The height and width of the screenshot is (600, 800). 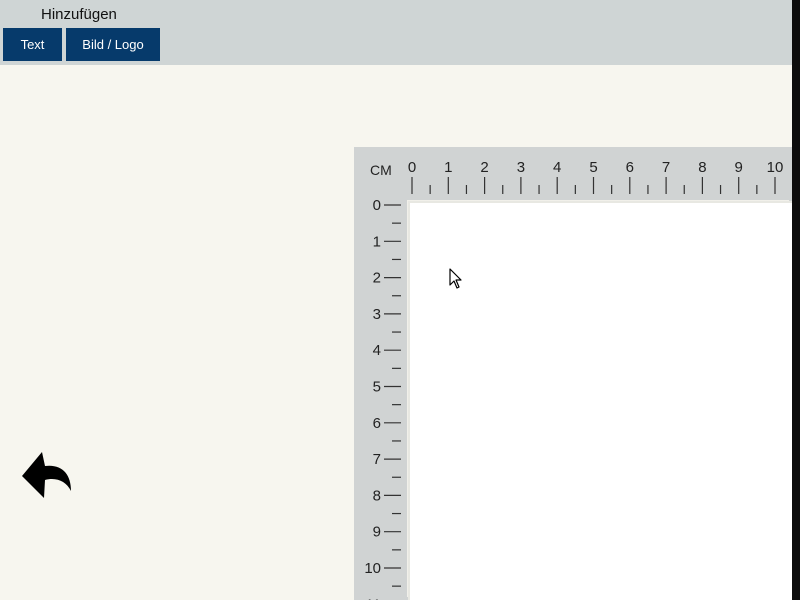 What do you see at coordinates (377, 459) in the screenshot?
I see `ruler-v-label: 7` at bounding box center [377, 459].